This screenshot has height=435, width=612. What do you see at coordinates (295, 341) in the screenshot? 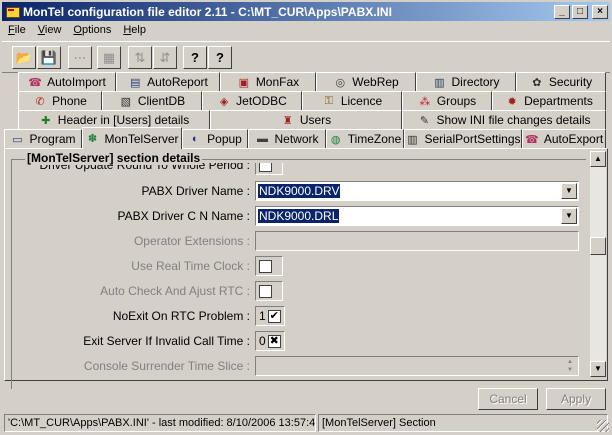
I see `field-row-exit-invalid-time: Exit Server If Invalid Call Time : 0 ✖` at bounding box center [295, 341].